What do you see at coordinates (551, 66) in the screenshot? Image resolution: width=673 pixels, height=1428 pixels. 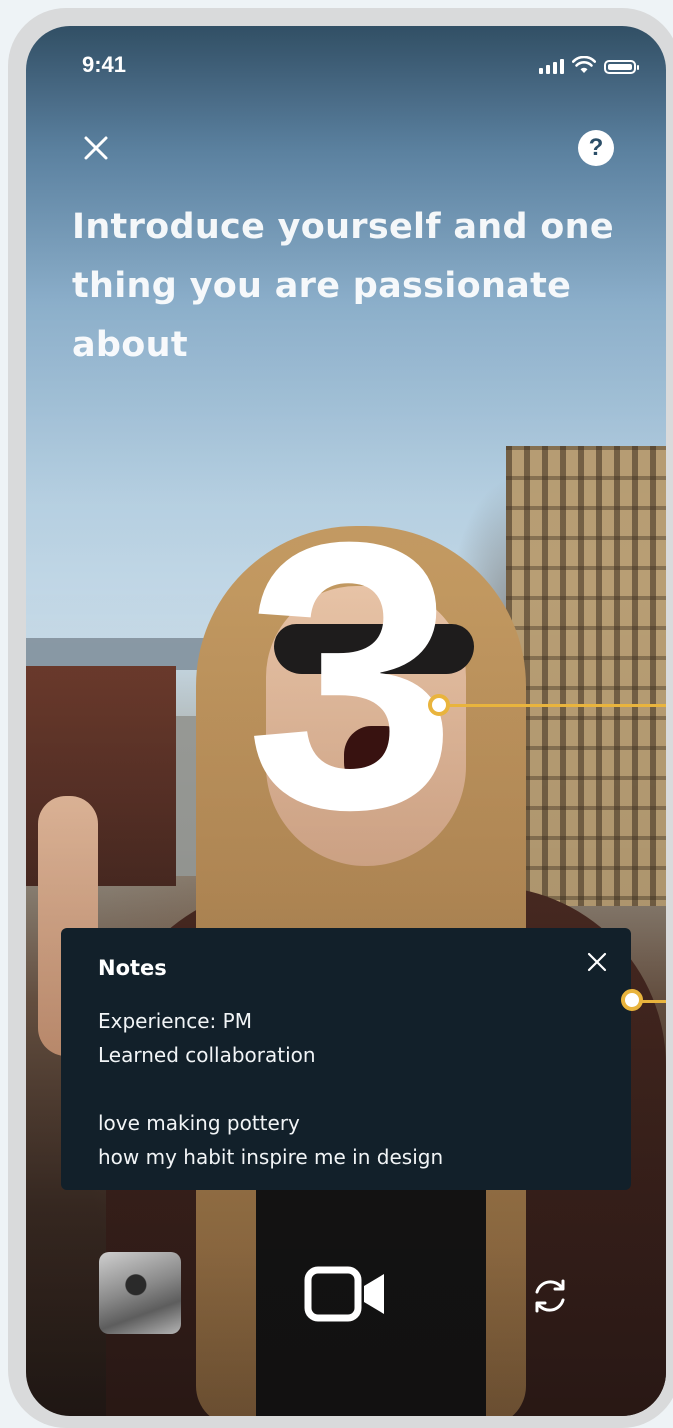 I see `signal-icon` at bounding box center [551, 66].